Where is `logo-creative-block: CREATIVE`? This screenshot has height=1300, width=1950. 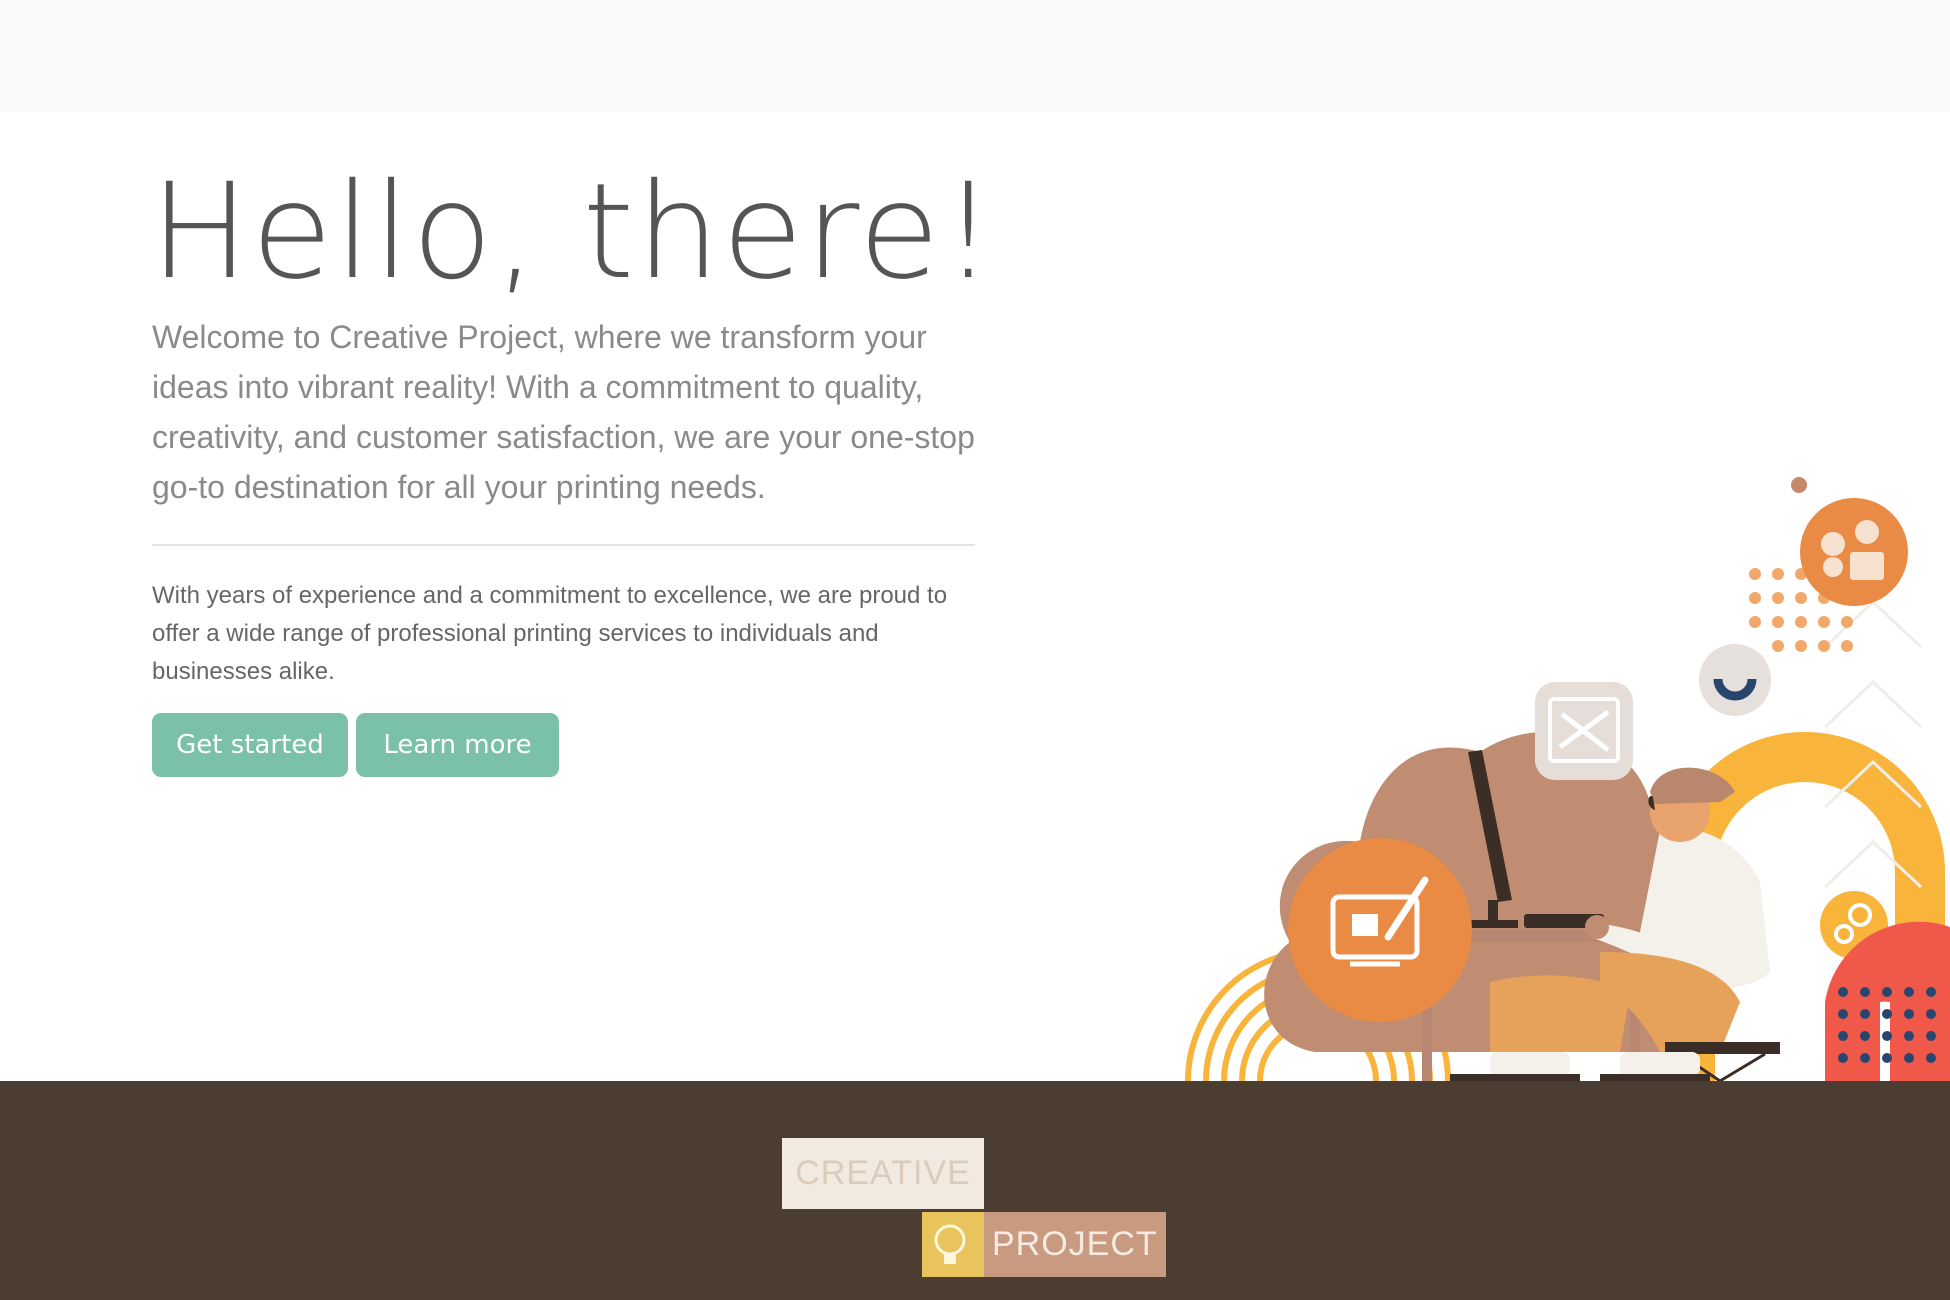
logo-creative-block: CREATIVE is located at coordinates (883, 1173).